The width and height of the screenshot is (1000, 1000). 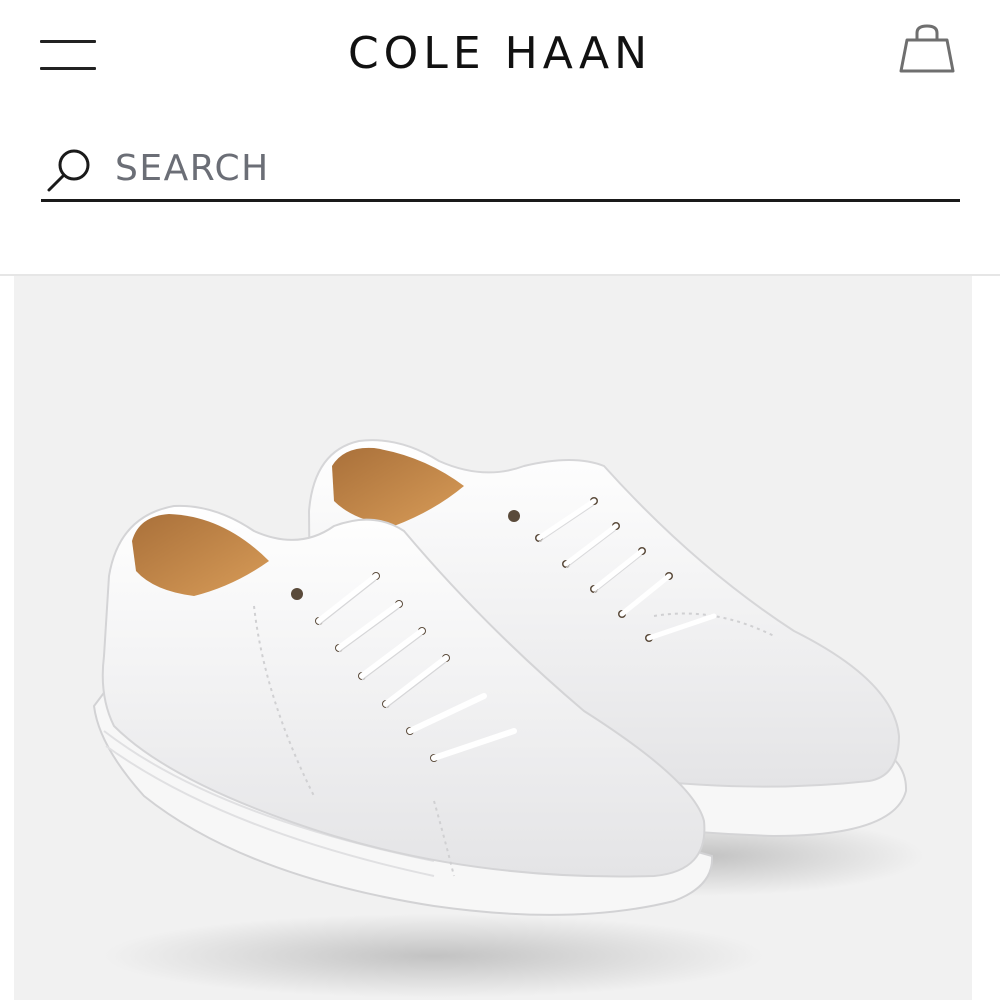 What do you see at coordinates (927, 49) in the screenshot?
I see `shopping-bag-icon` at bounding box center [927, 49].